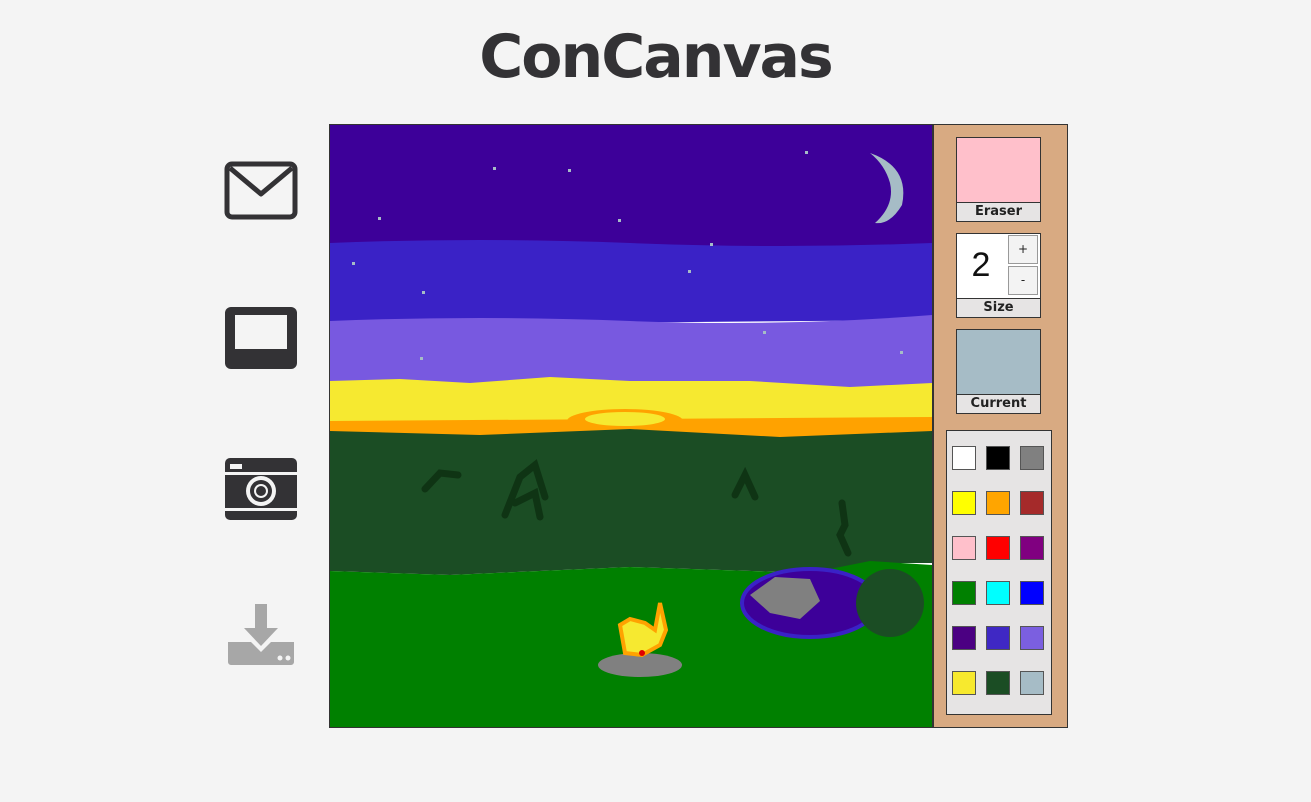 The width and height of the screenshot is (1311, 802). Describe the element at coordinates (998, 403) in the screenshot. I see `current-label: Current` at that location.